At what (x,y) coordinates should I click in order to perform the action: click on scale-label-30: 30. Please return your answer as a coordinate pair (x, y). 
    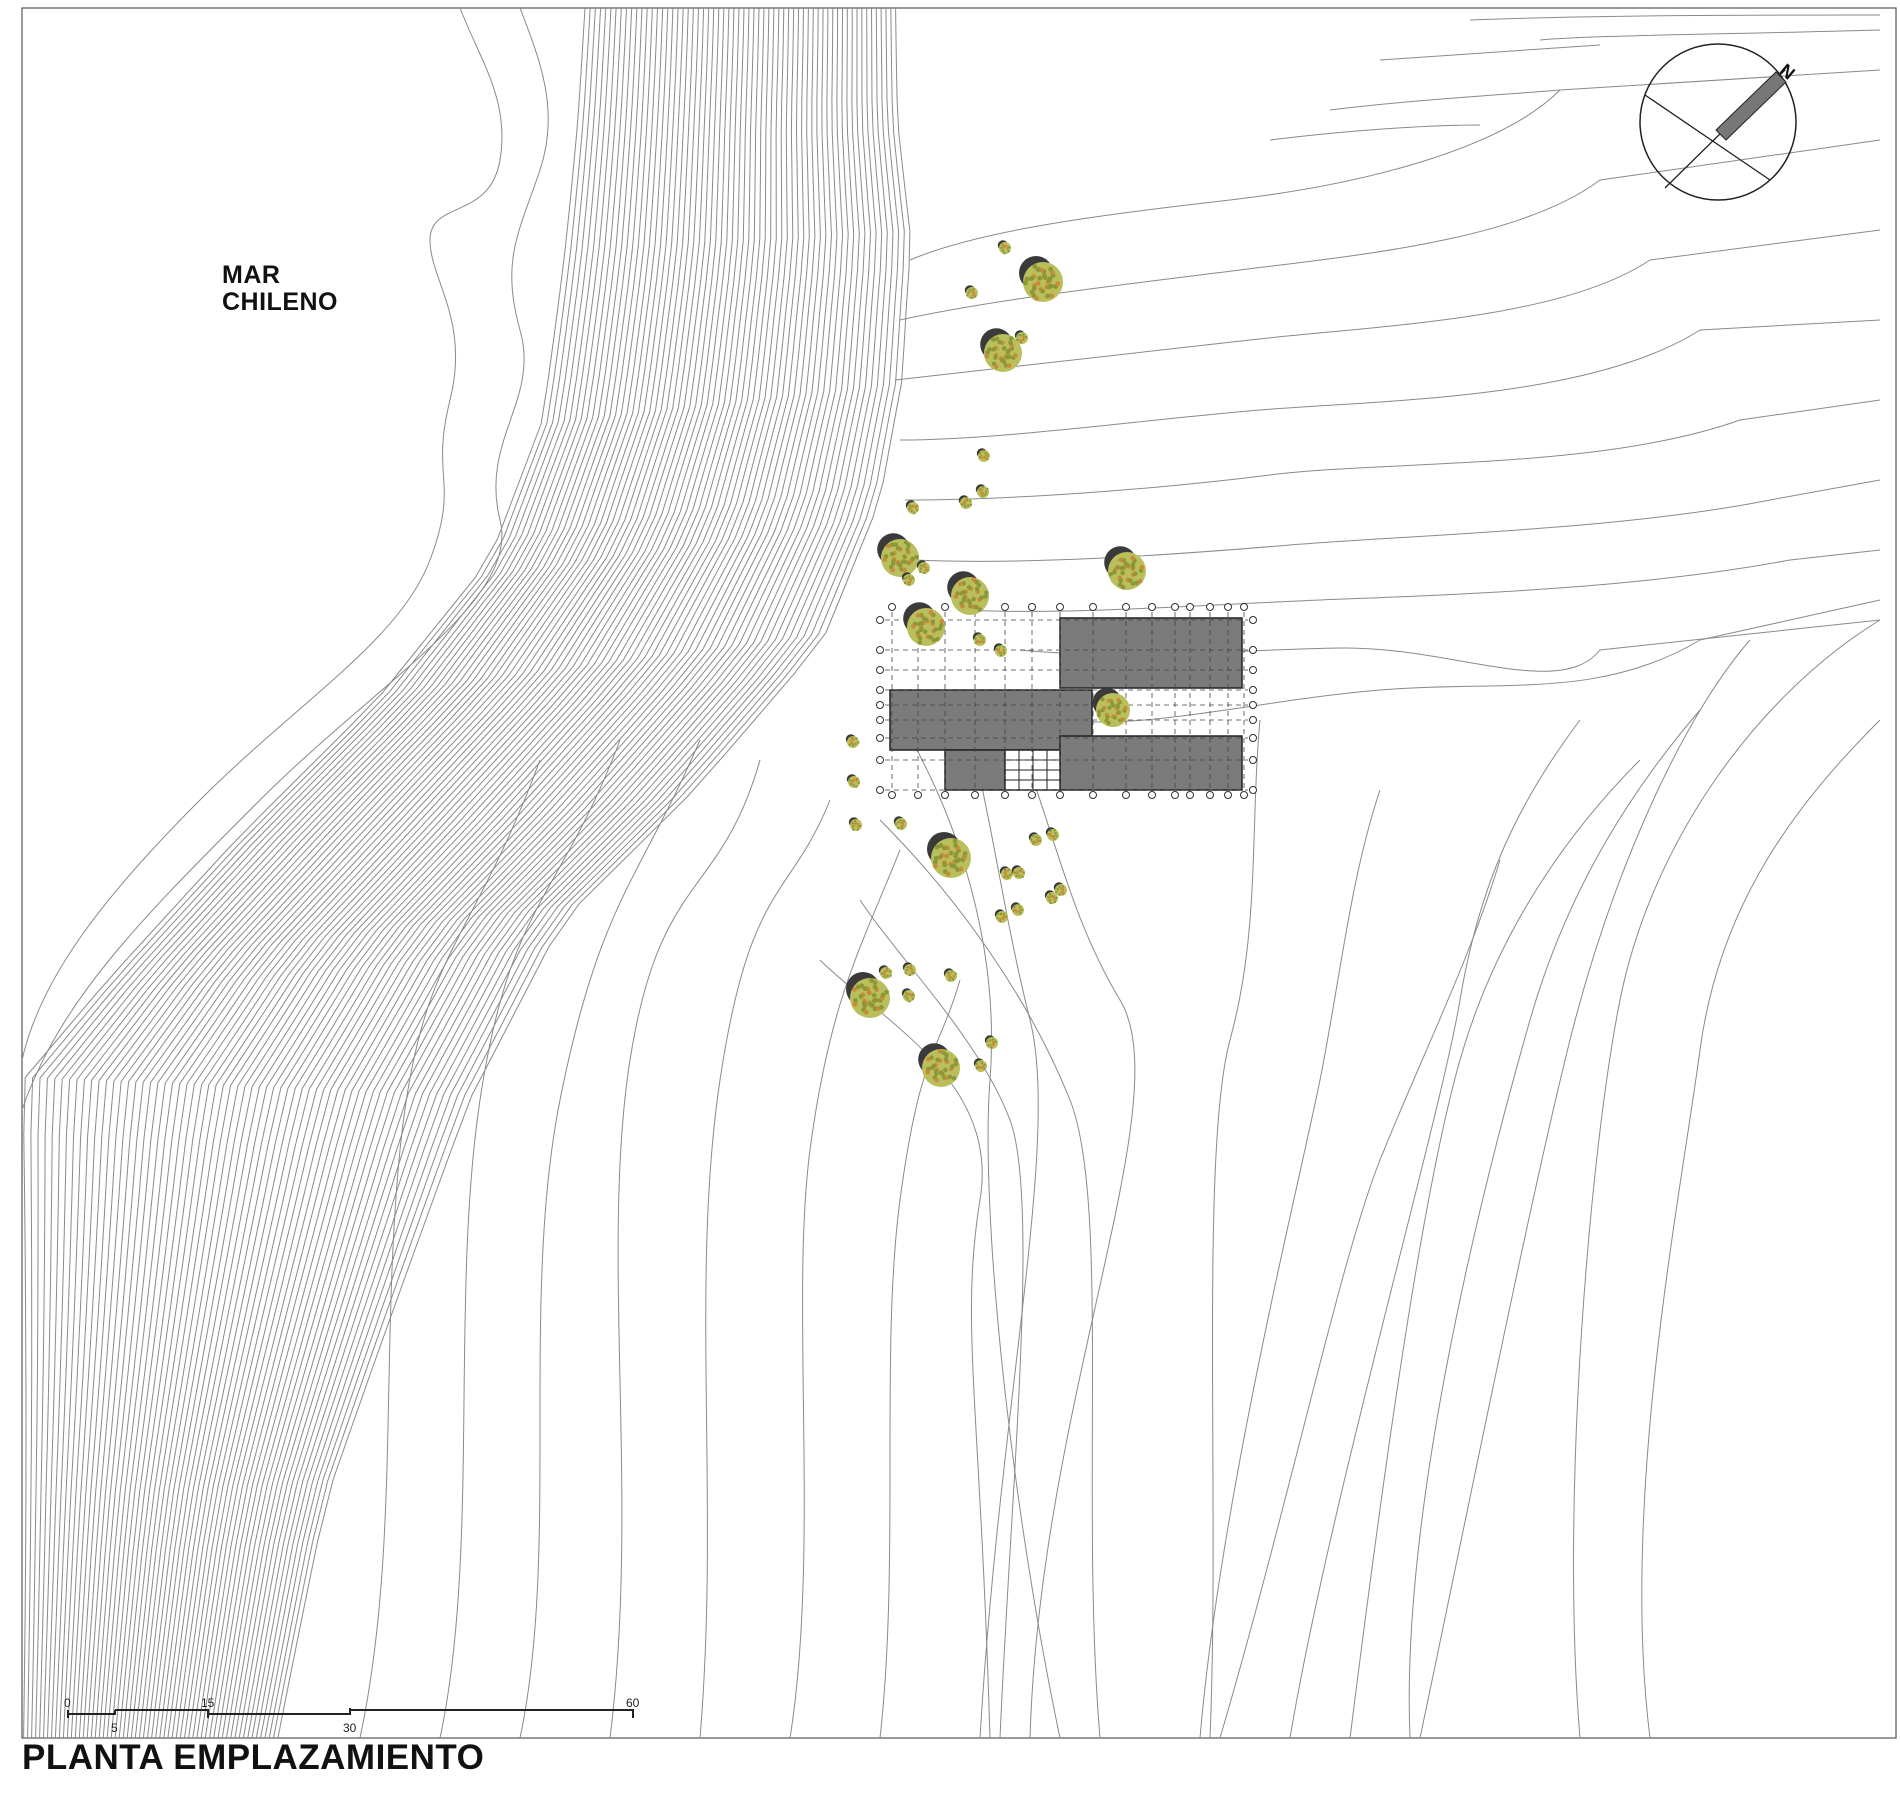
    Looking at the image, I should click on (350, 1728).